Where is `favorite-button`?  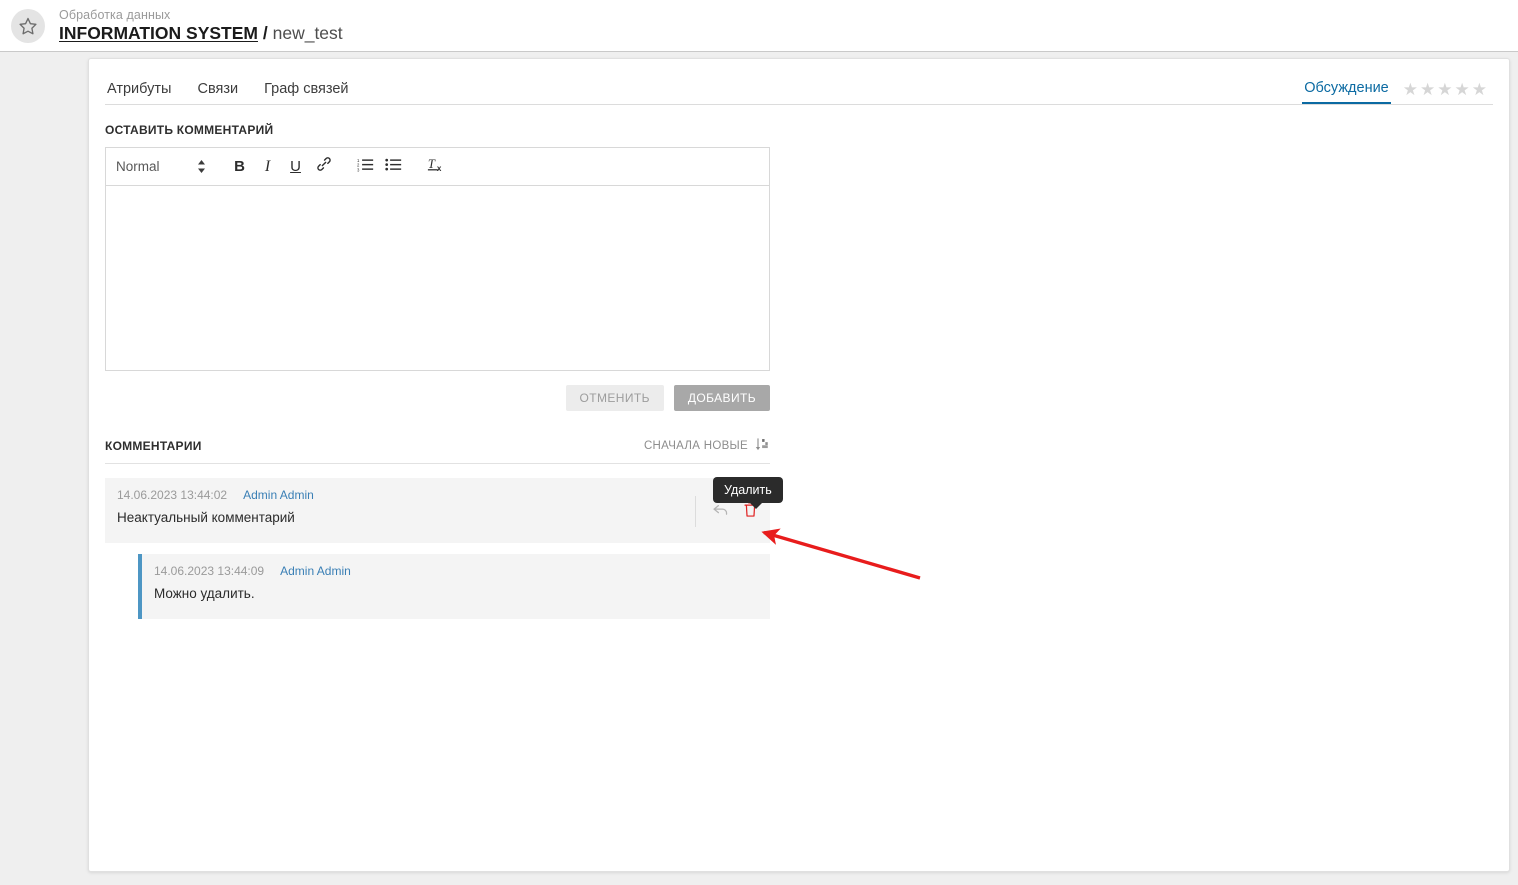 favorite-button is located at coordinates (28, 25).